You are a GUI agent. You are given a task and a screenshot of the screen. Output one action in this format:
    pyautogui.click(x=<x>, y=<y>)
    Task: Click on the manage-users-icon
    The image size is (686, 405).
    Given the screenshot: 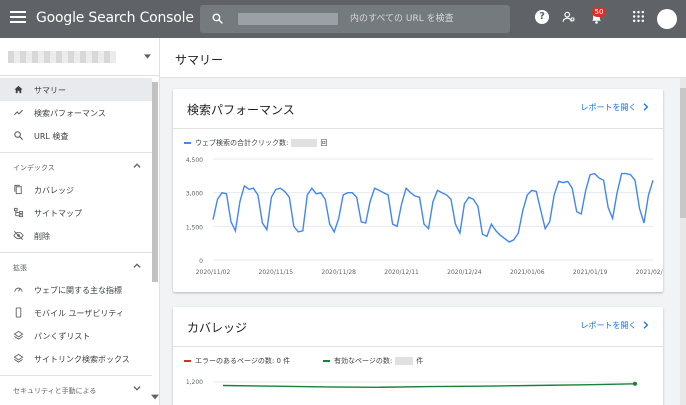 What is the action you would take?
    pyautogui.click(x=569, y=17)
    